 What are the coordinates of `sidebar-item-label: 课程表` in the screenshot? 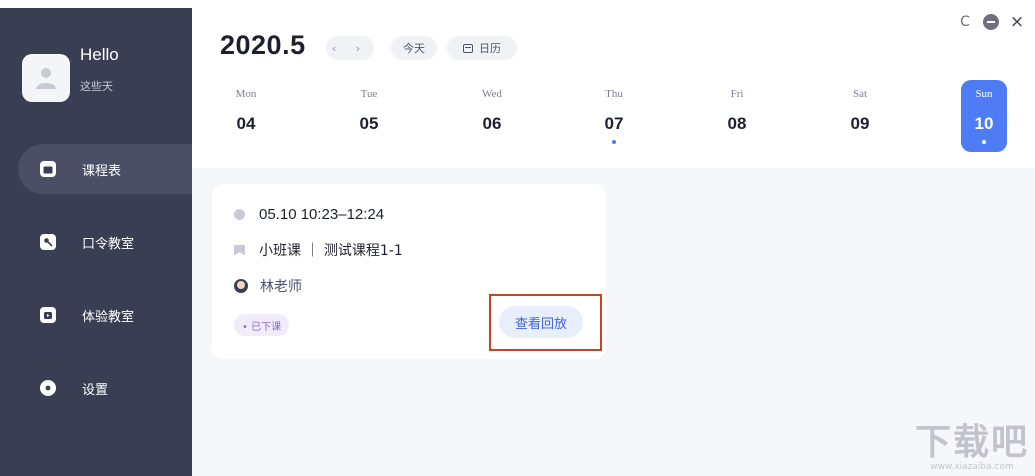 It's located at (102, 171).